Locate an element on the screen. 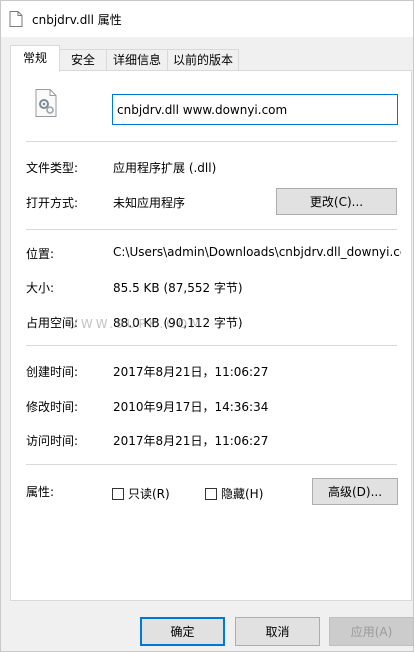 The height and width of the screenshot is (652, 414). cancel-button: 取消 is located at coordinates (277, 631).